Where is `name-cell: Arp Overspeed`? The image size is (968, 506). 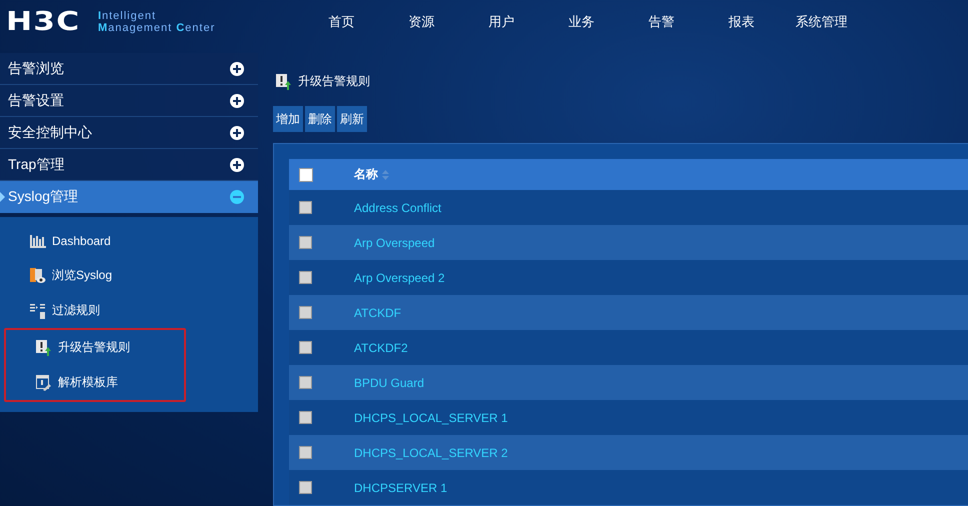
name-cell: Arp Overspeed is located at coordinates (394, 243).